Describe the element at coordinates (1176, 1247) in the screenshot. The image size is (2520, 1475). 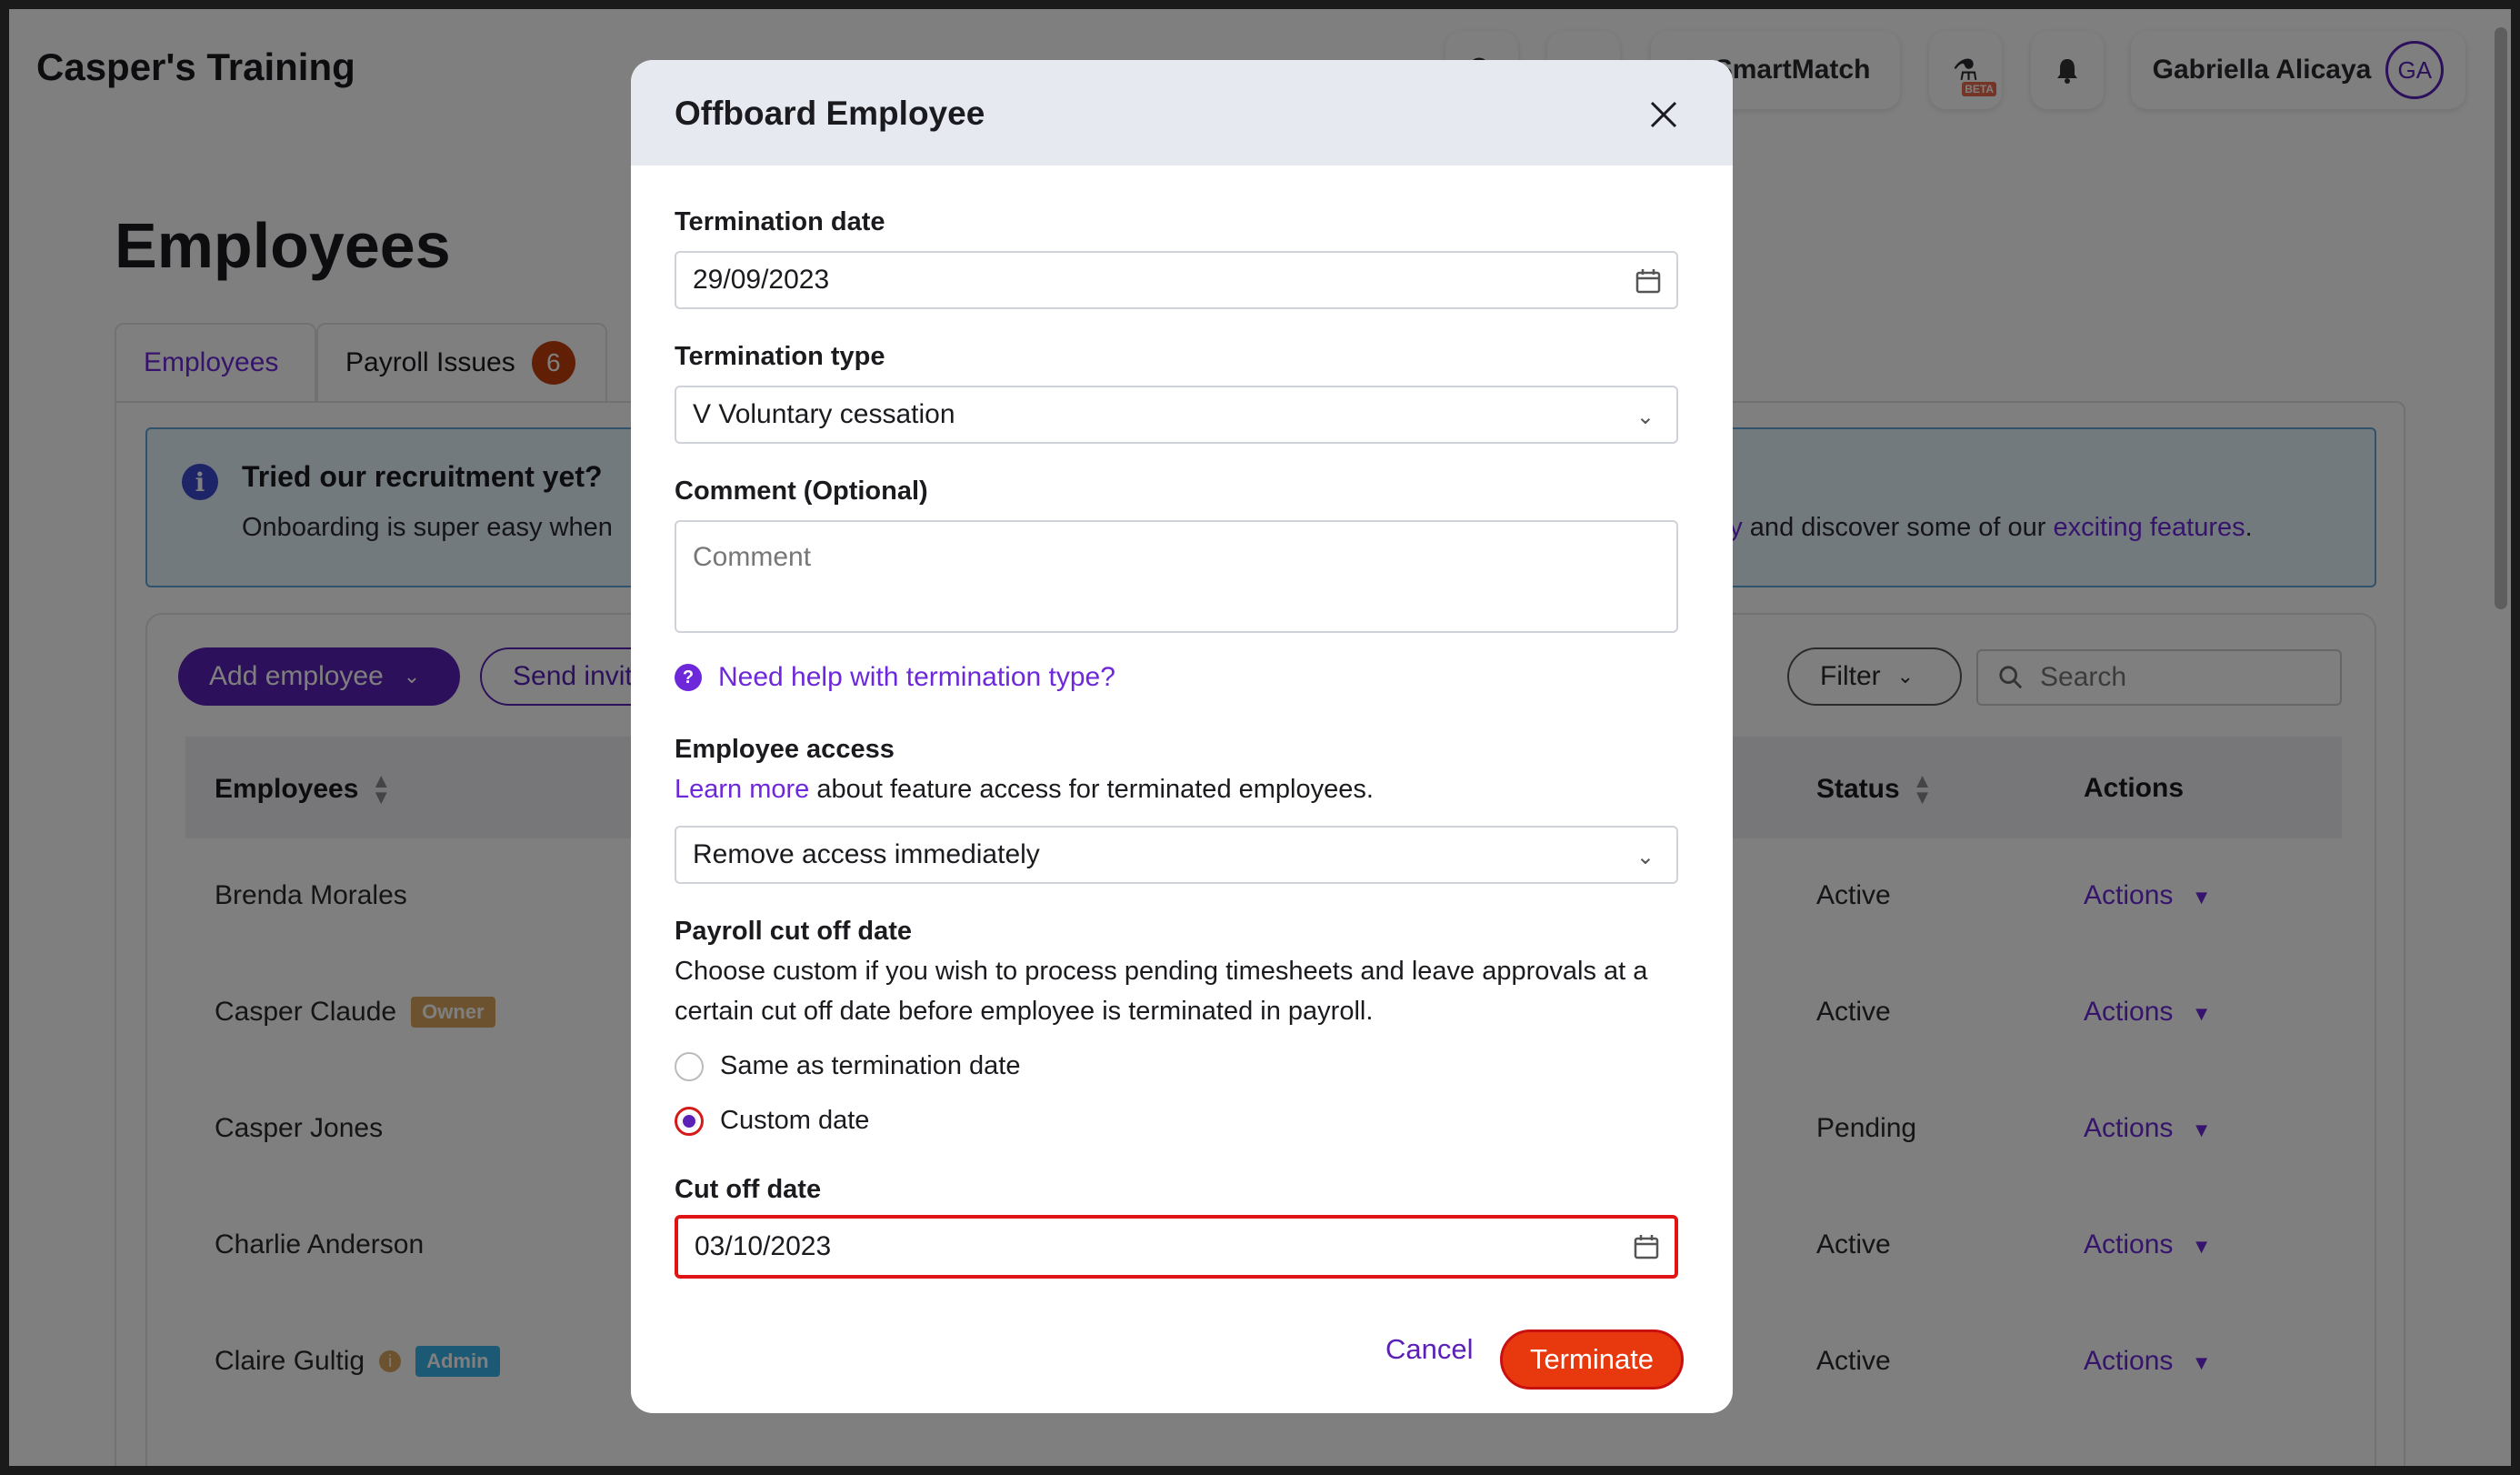
I see `cutoff-date-field: 03/10/2023` at that location.